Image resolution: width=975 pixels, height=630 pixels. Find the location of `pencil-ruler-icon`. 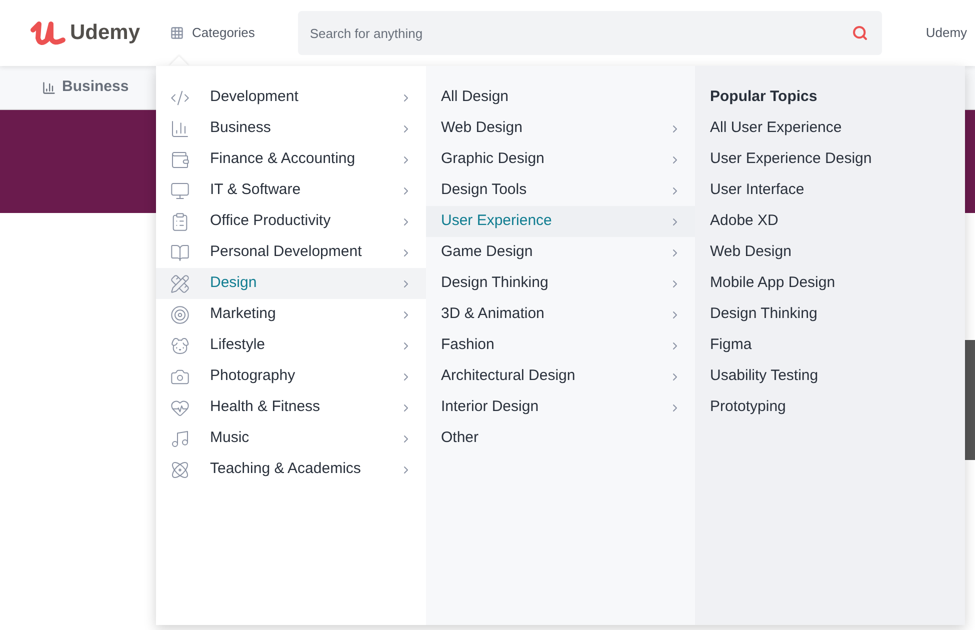

pencil-ruler-icon is located at coordinates (180, 284).